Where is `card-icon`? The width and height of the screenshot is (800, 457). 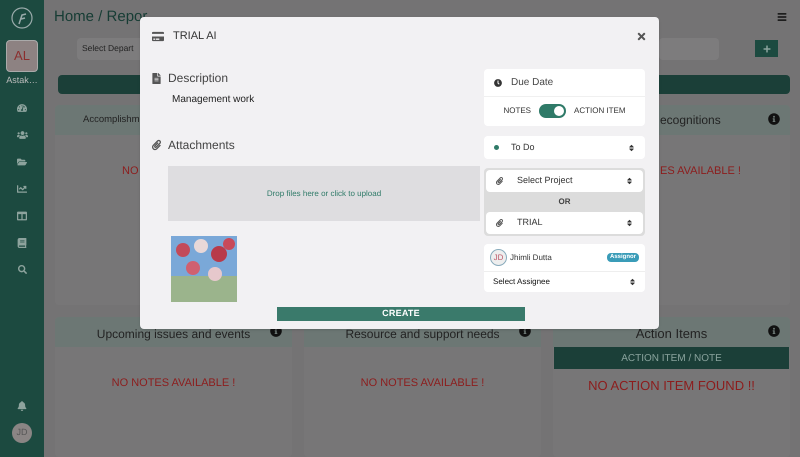 card-icon is located at coordinates (158, 36).